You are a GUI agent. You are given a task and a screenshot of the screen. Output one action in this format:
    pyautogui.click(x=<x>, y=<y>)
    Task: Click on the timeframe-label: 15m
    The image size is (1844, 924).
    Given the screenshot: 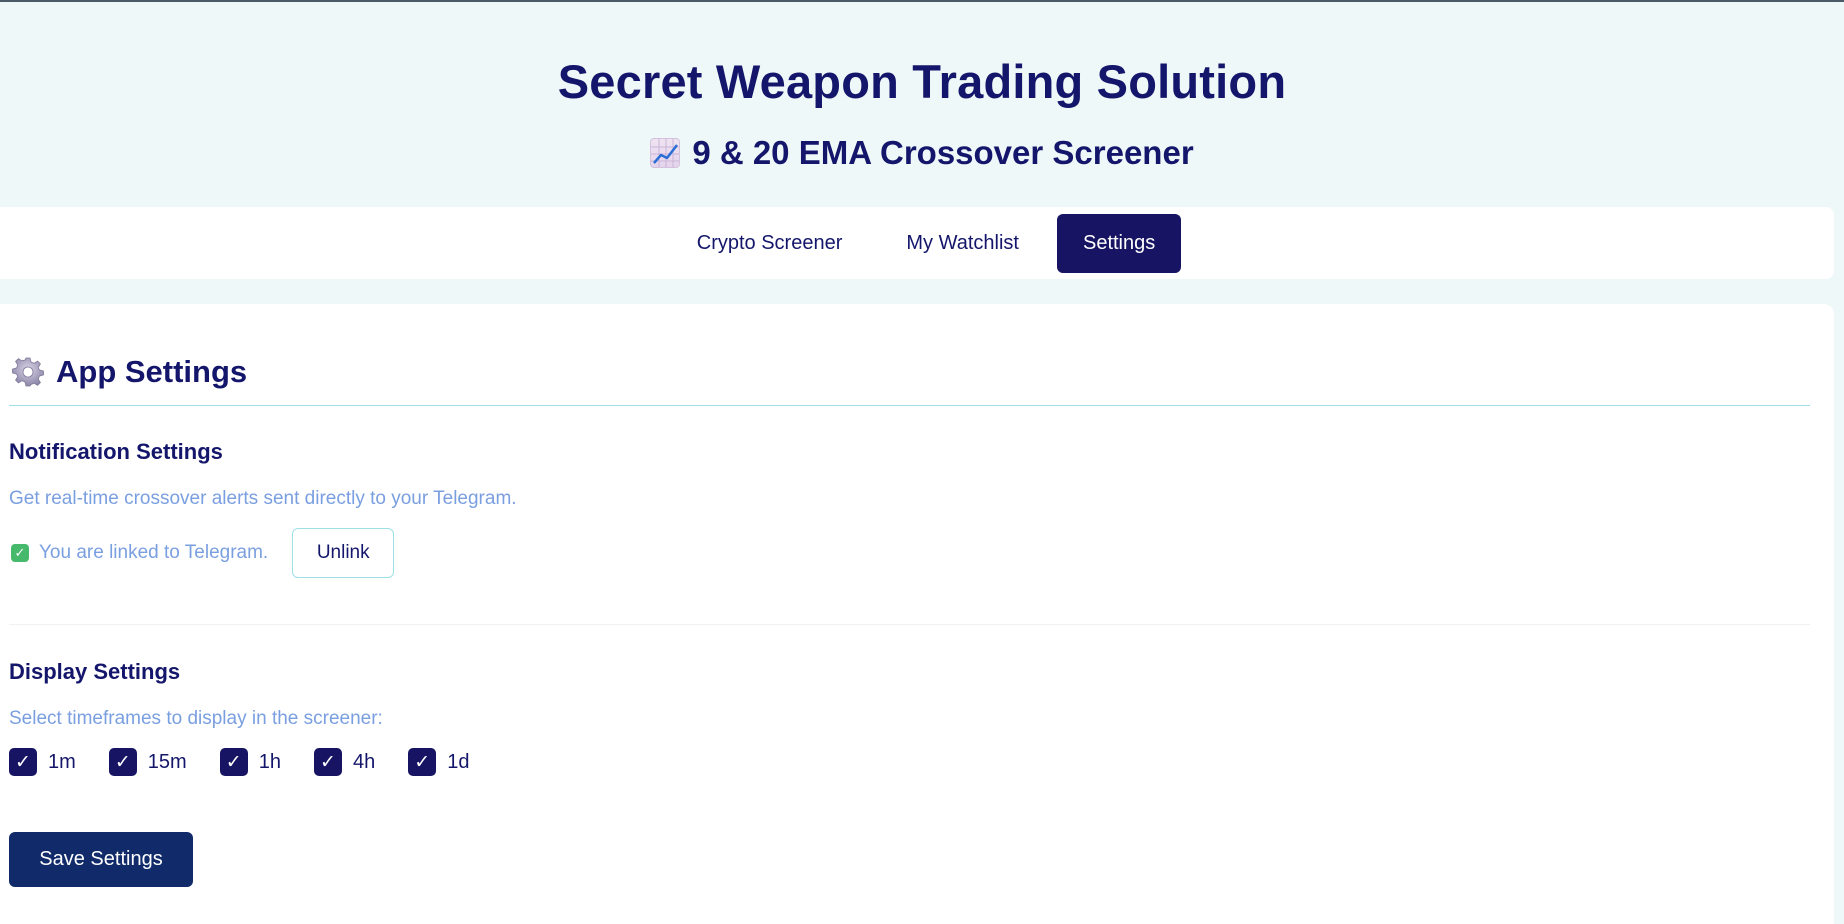 What is the action you would take?
    pyautogui.click(x=167, y=761)
    